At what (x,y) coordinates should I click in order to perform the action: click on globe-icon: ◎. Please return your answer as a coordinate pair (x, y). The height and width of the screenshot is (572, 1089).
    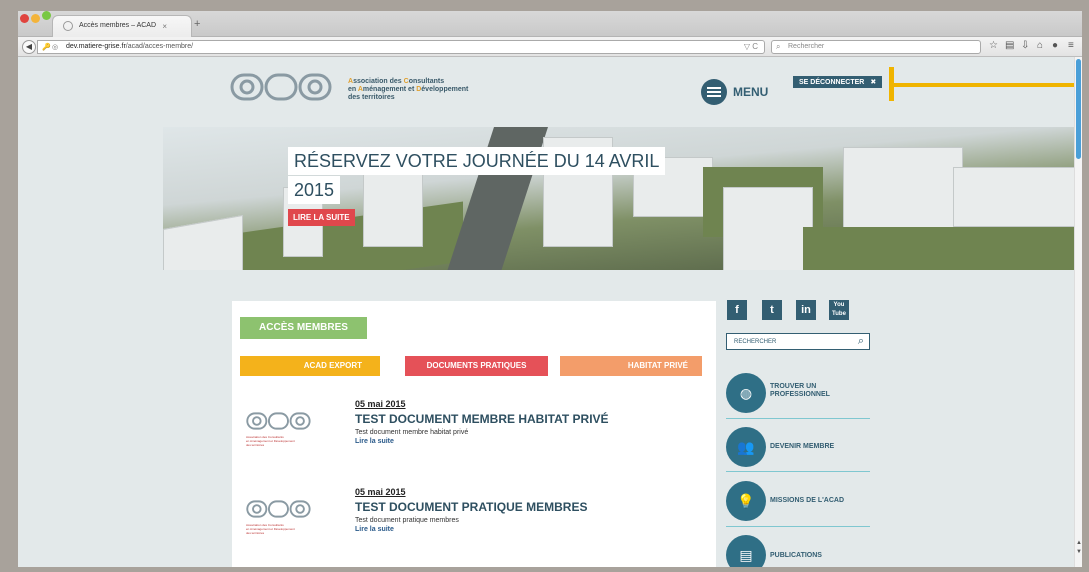
    Looking at the image, I should click on (55, 47).